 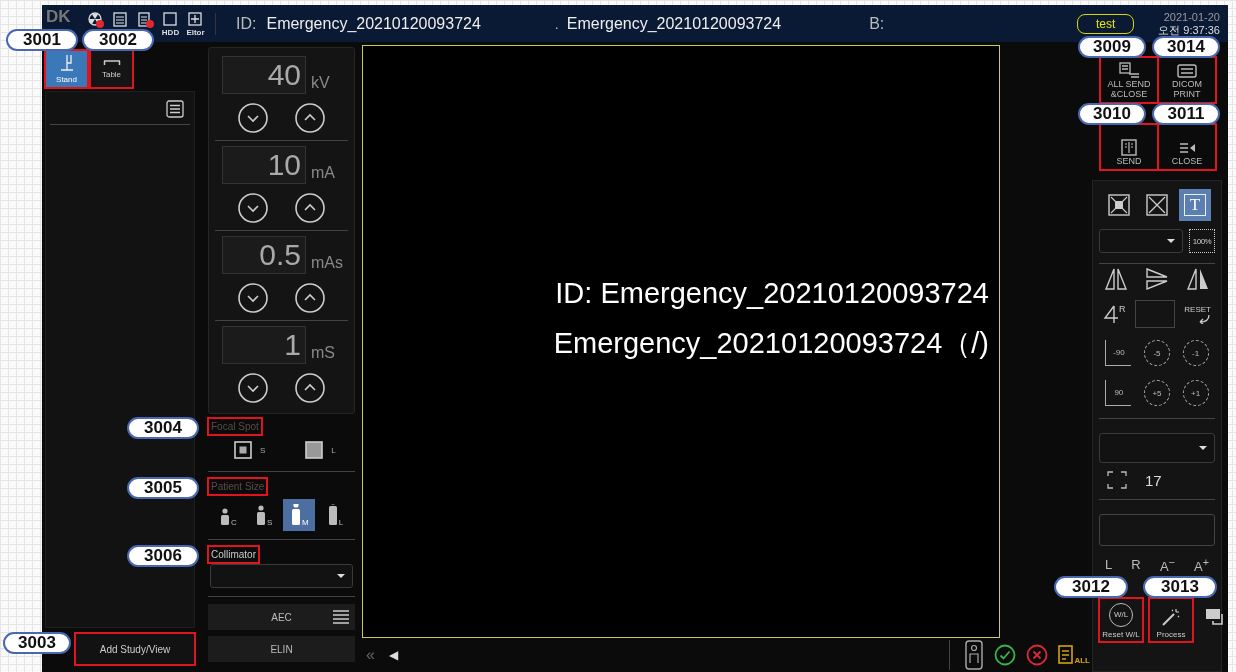 What do you see at coordinates (1202, 241) in the screenshot?
I see `actual-size-button: 100%` at bounding box center [1202, 241].